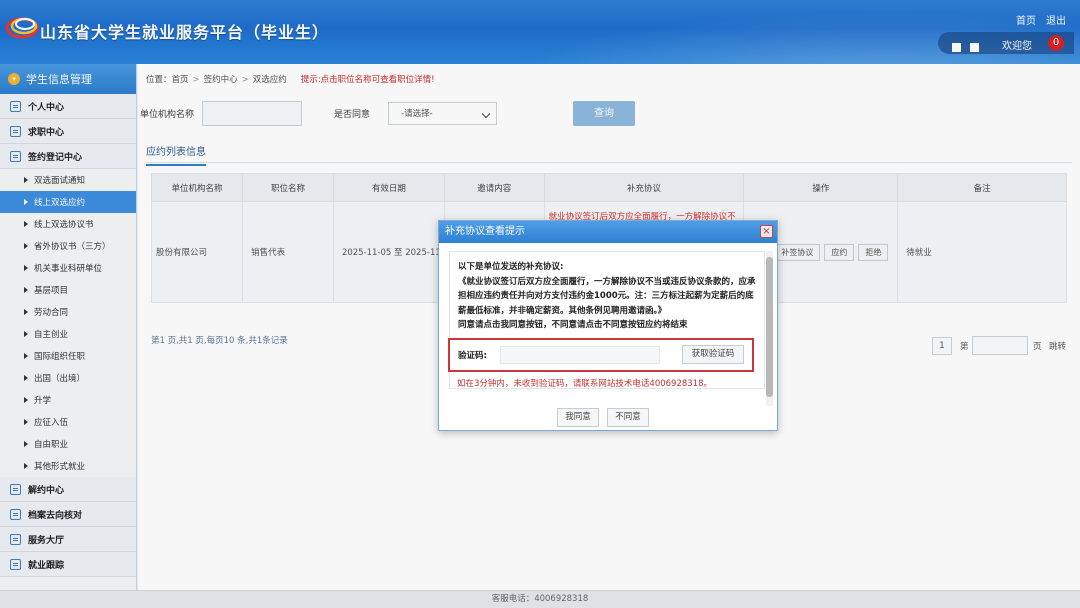 The width and height of the screenshot is (1080, 608). I want to click on dialog-scrollbar, so click(769, 328).